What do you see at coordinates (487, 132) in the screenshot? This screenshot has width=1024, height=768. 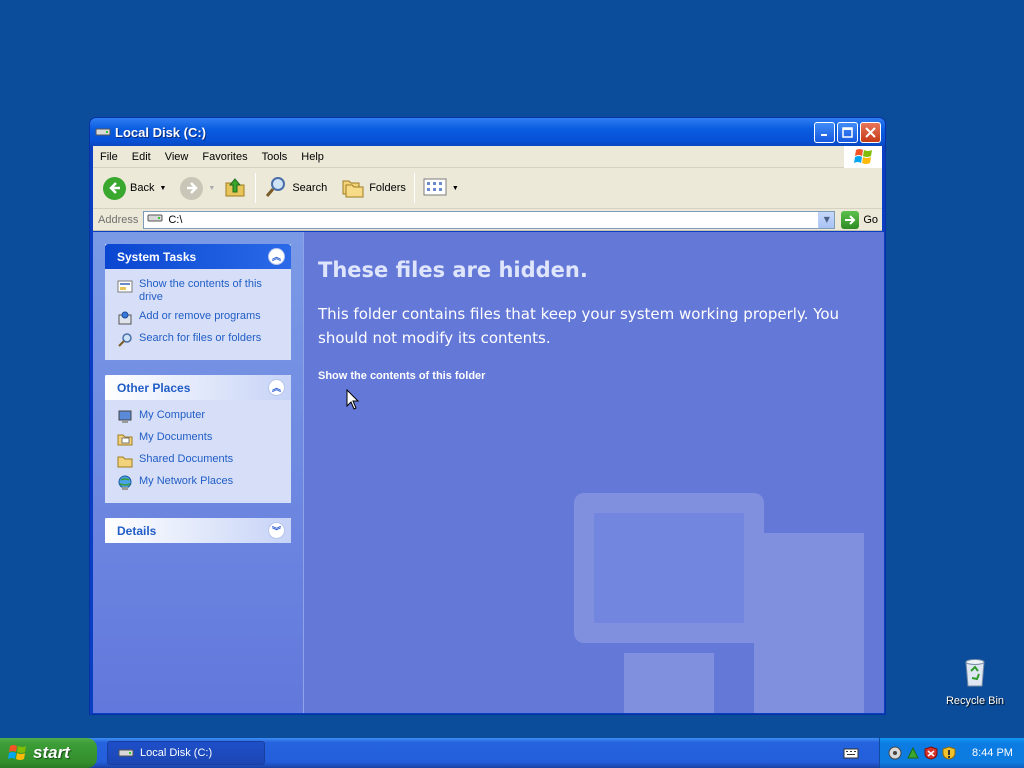 I see `title-bar: Local Disk (C:)` at bounding box center [487, 132].